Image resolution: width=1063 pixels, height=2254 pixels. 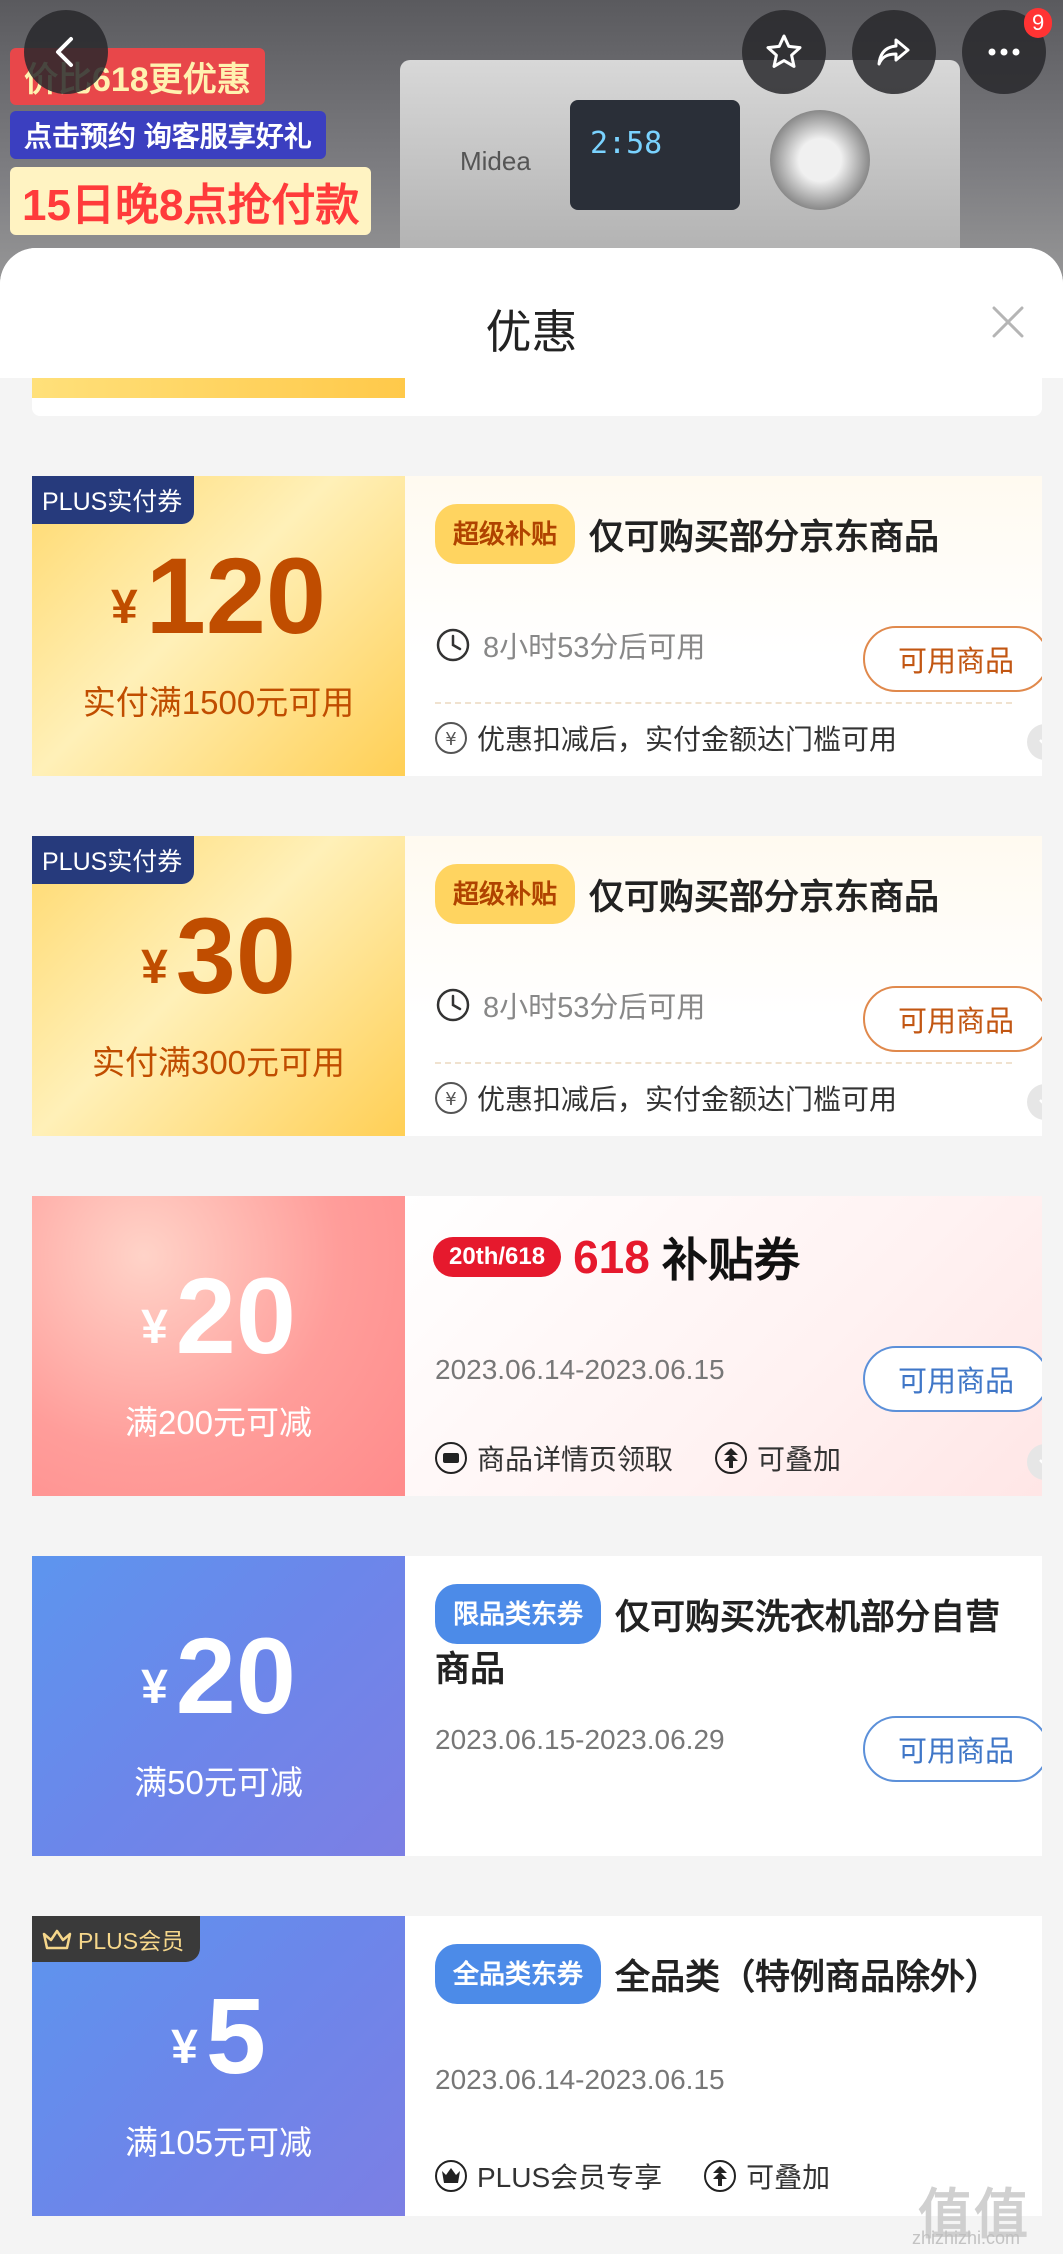 I want to click on coupon-value-panel: PLUS实付券 ¥30 实付满300元可用, so click(x=218, y=986).